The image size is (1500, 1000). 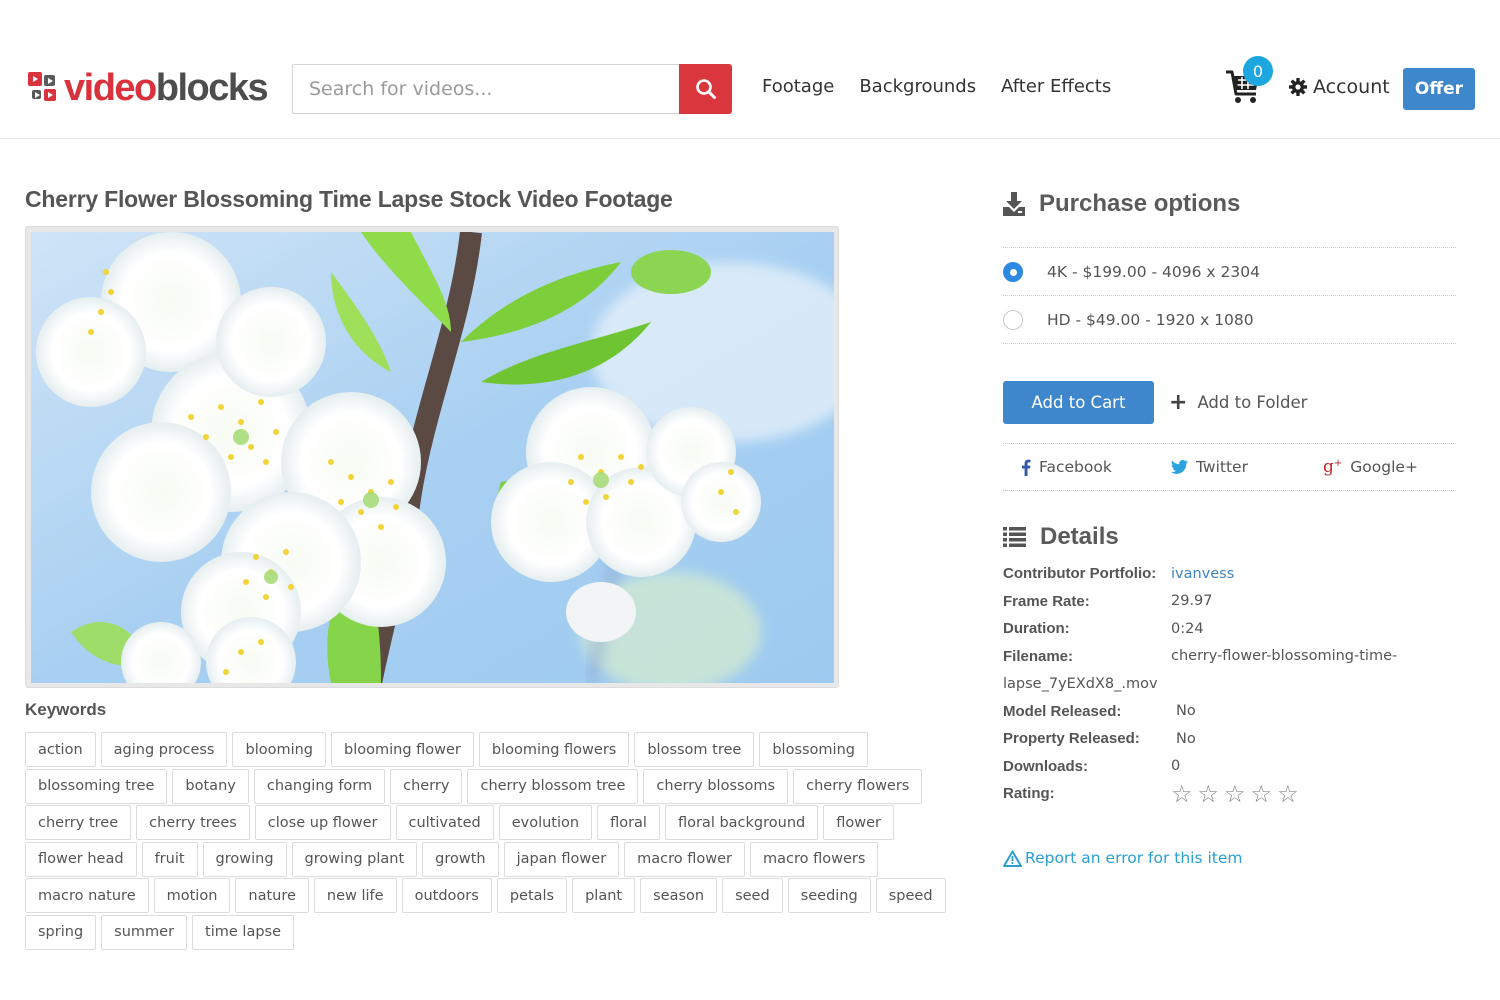 What do you see at coordinates (858, 786) in the screenshot?
I see `keyword-tag: cherry flowers` at bounding box center [858, 786].